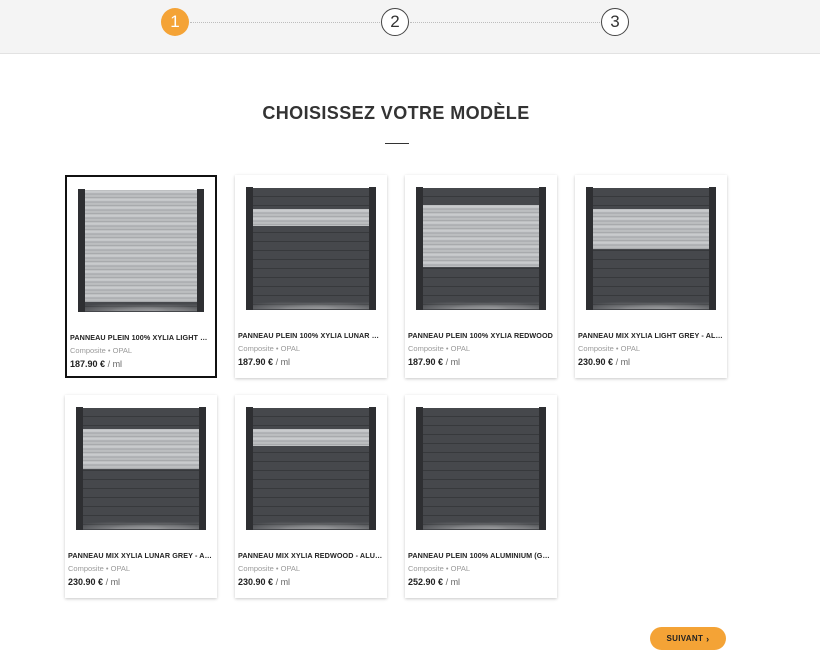  I want to click on step-2: 2, so click(395, 22).